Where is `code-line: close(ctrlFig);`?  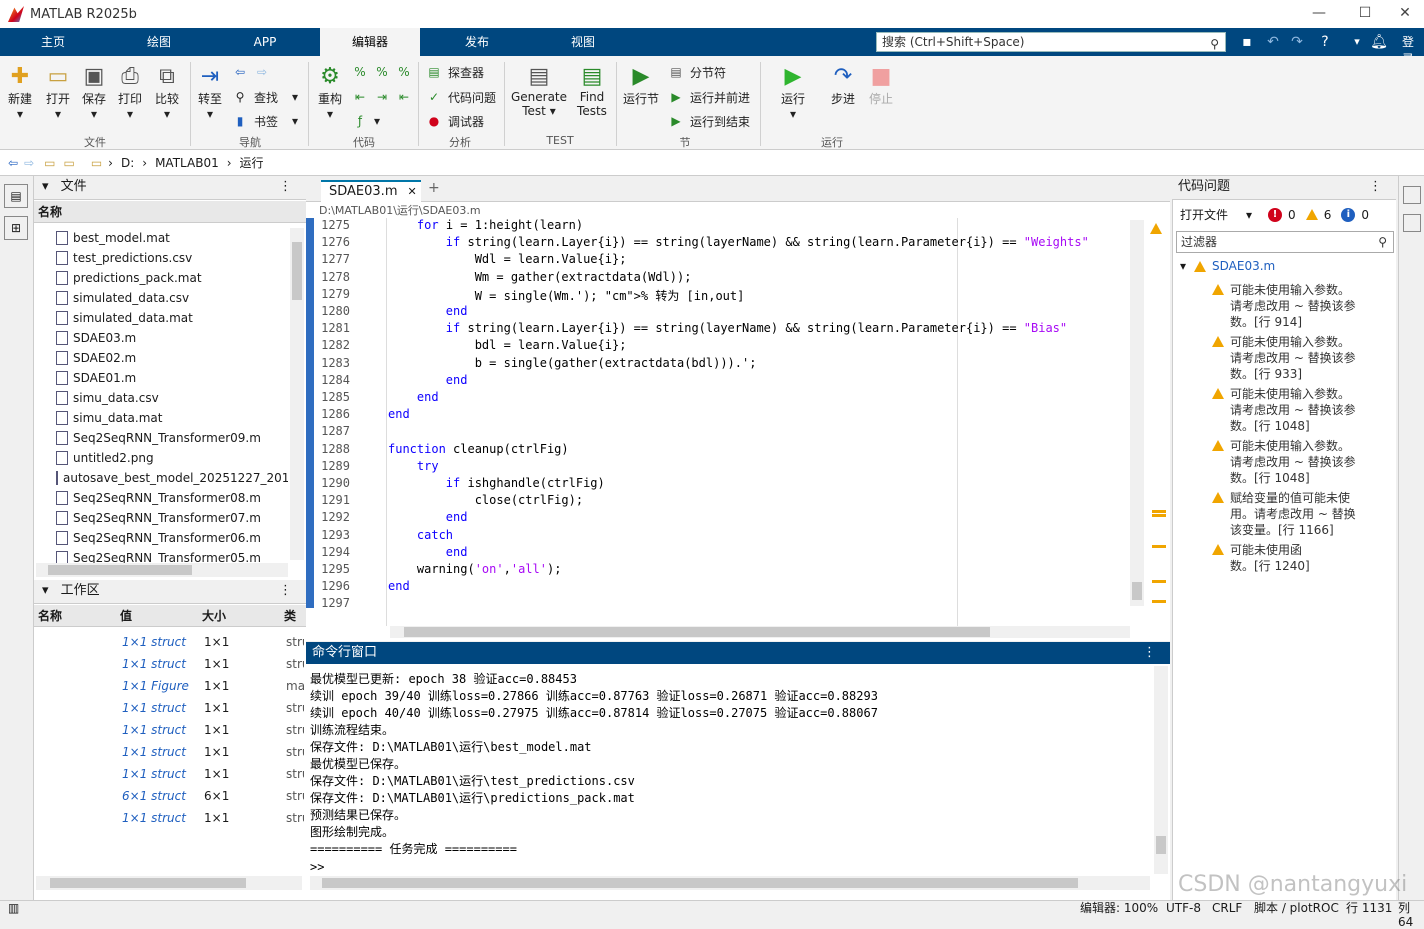
code-line: close(ctrlFig); is located at coordinates (485, 500).